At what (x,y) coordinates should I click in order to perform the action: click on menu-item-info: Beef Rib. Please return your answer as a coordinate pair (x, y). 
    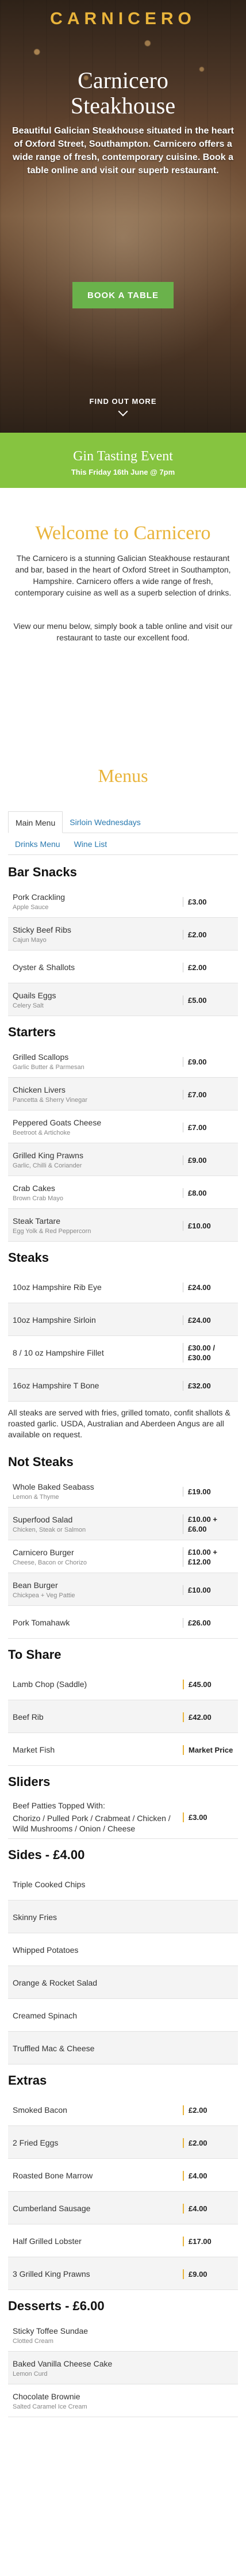
    Looking at the image, I should click on (95, 1717).